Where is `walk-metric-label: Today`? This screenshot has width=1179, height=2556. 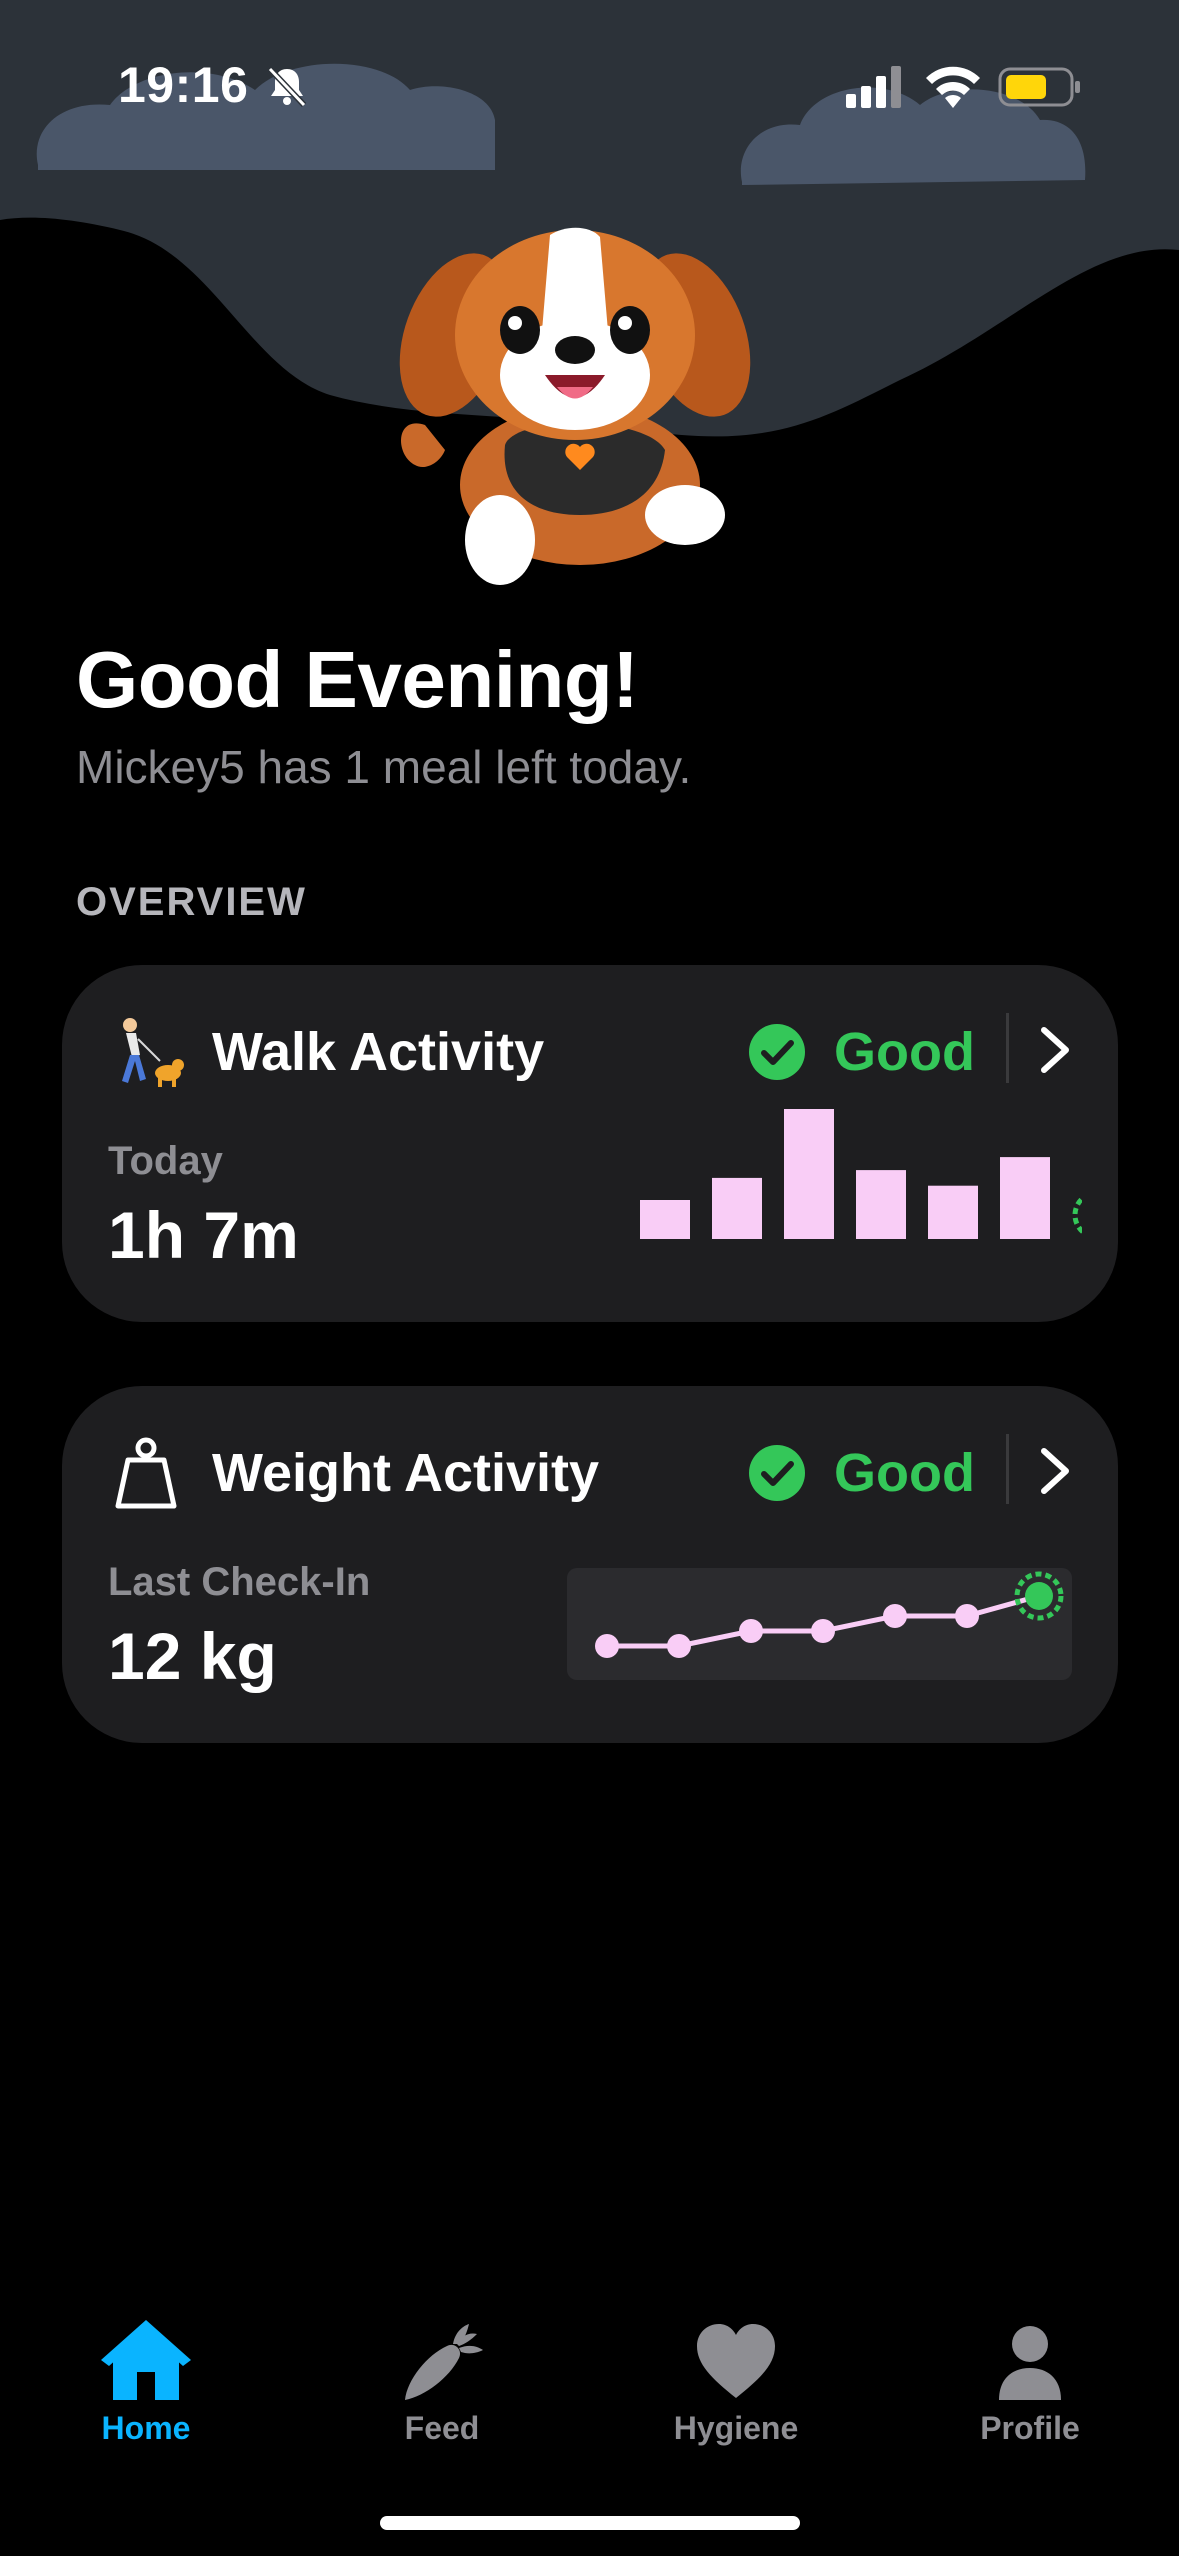
walk-metric-label: Today is located at coordinates (165, 1161).